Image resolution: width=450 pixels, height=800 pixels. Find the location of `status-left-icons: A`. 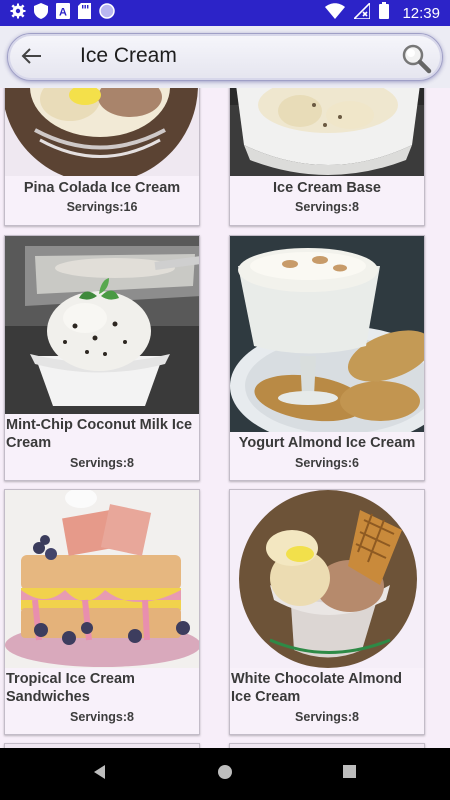

status-left-icons: A is located at coordinates (62, 13).